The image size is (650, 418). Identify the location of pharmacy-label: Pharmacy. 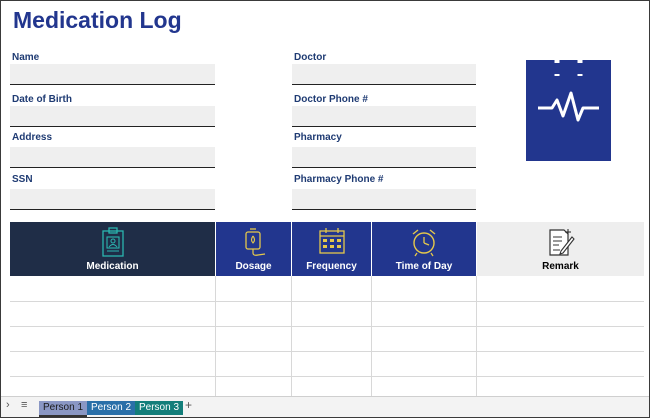
(318, 137).